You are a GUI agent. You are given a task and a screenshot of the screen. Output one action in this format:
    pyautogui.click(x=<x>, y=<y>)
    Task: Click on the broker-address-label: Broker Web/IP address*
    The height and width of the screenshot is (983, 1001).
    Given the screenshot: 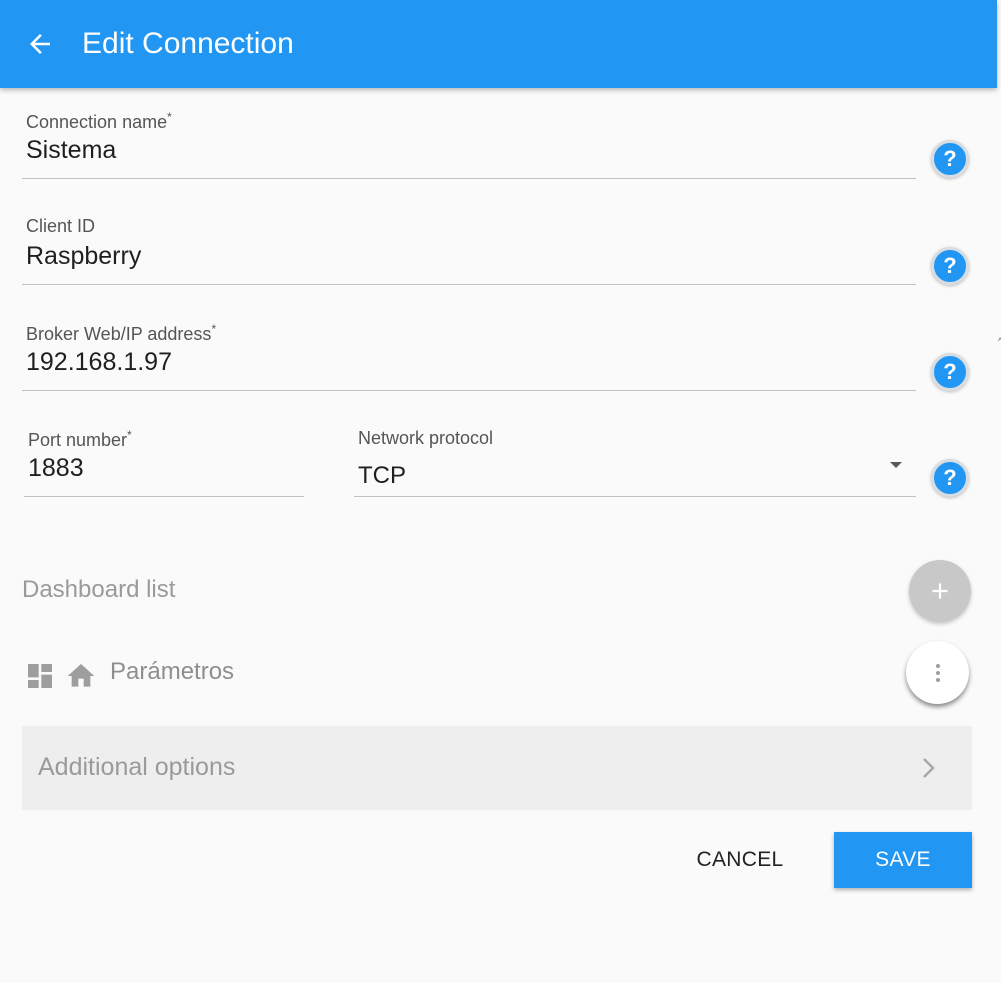 What is the action you would take?
    pyautogui.click(x=121, y=333)
    